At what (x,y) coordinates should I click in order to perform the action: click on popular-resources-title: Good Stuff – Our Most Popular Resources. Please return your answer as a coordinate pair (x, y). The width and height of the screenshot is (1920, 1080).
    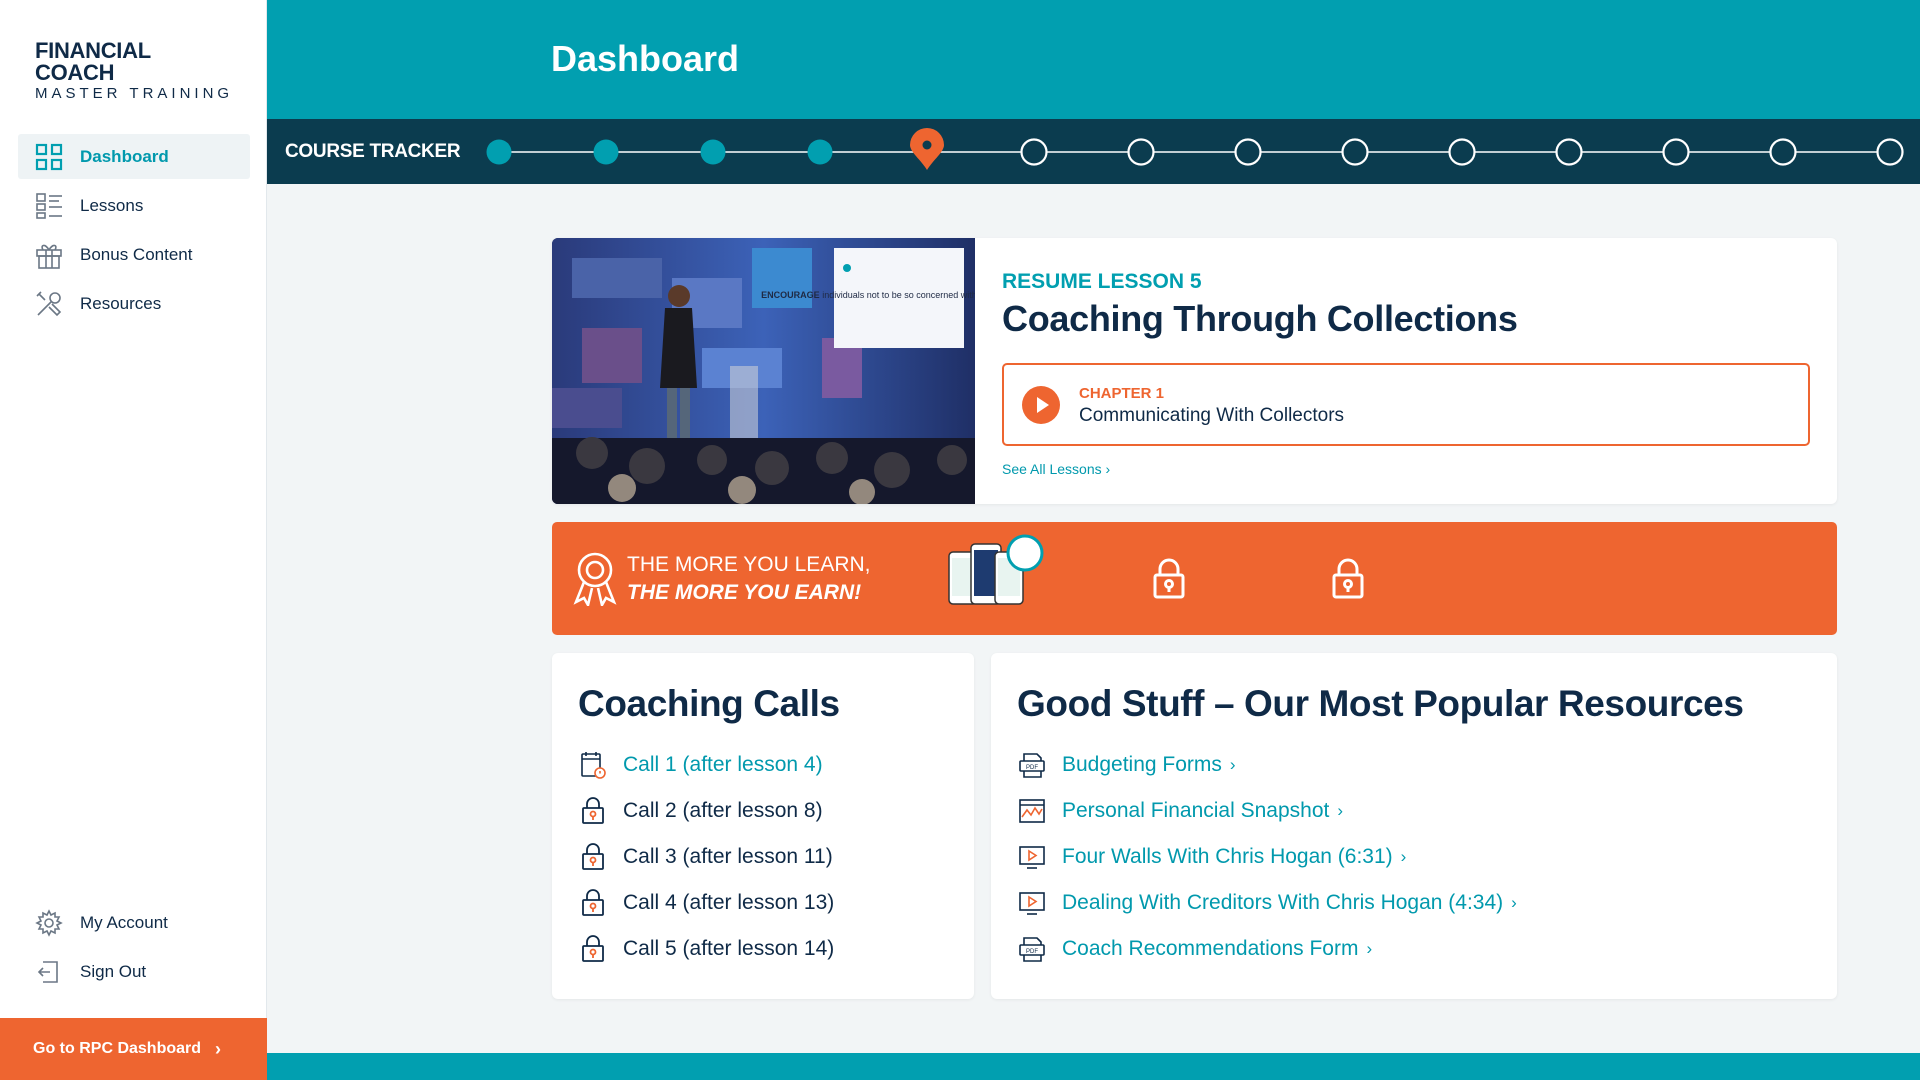
    Looking at the image, I should click on (1380, 703).